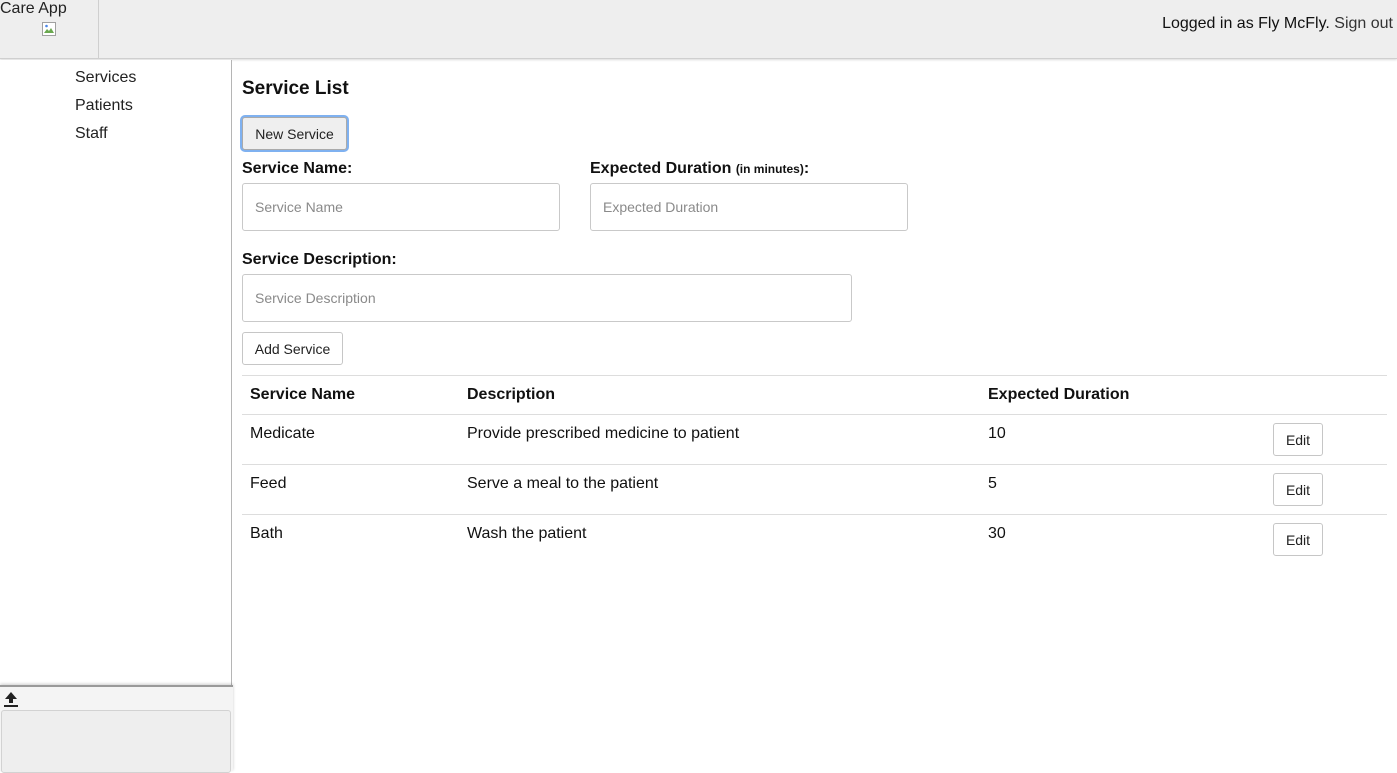 The image size is (1397, 773). What do you see at coordinates (997, 433) in the screenshot?
I see `duration-cell: 10` at bounding box center [997, 433].